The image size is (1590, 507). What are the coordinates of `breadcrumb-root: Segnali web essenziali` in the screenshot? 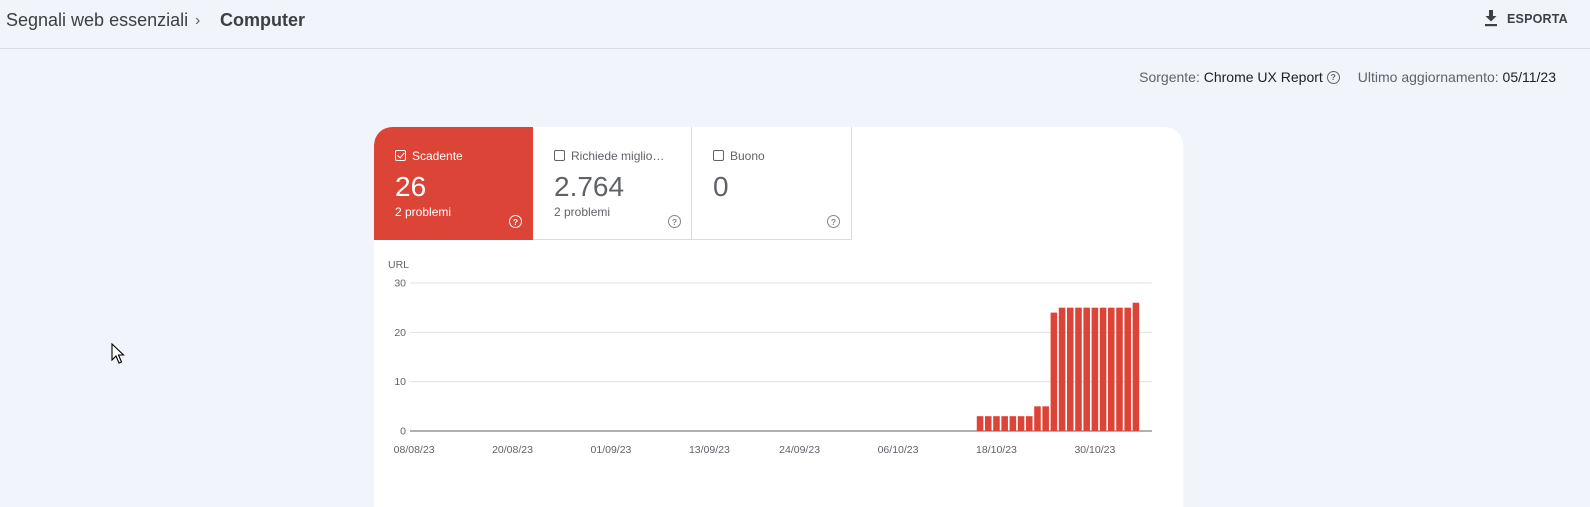 It's located at (97, 20).